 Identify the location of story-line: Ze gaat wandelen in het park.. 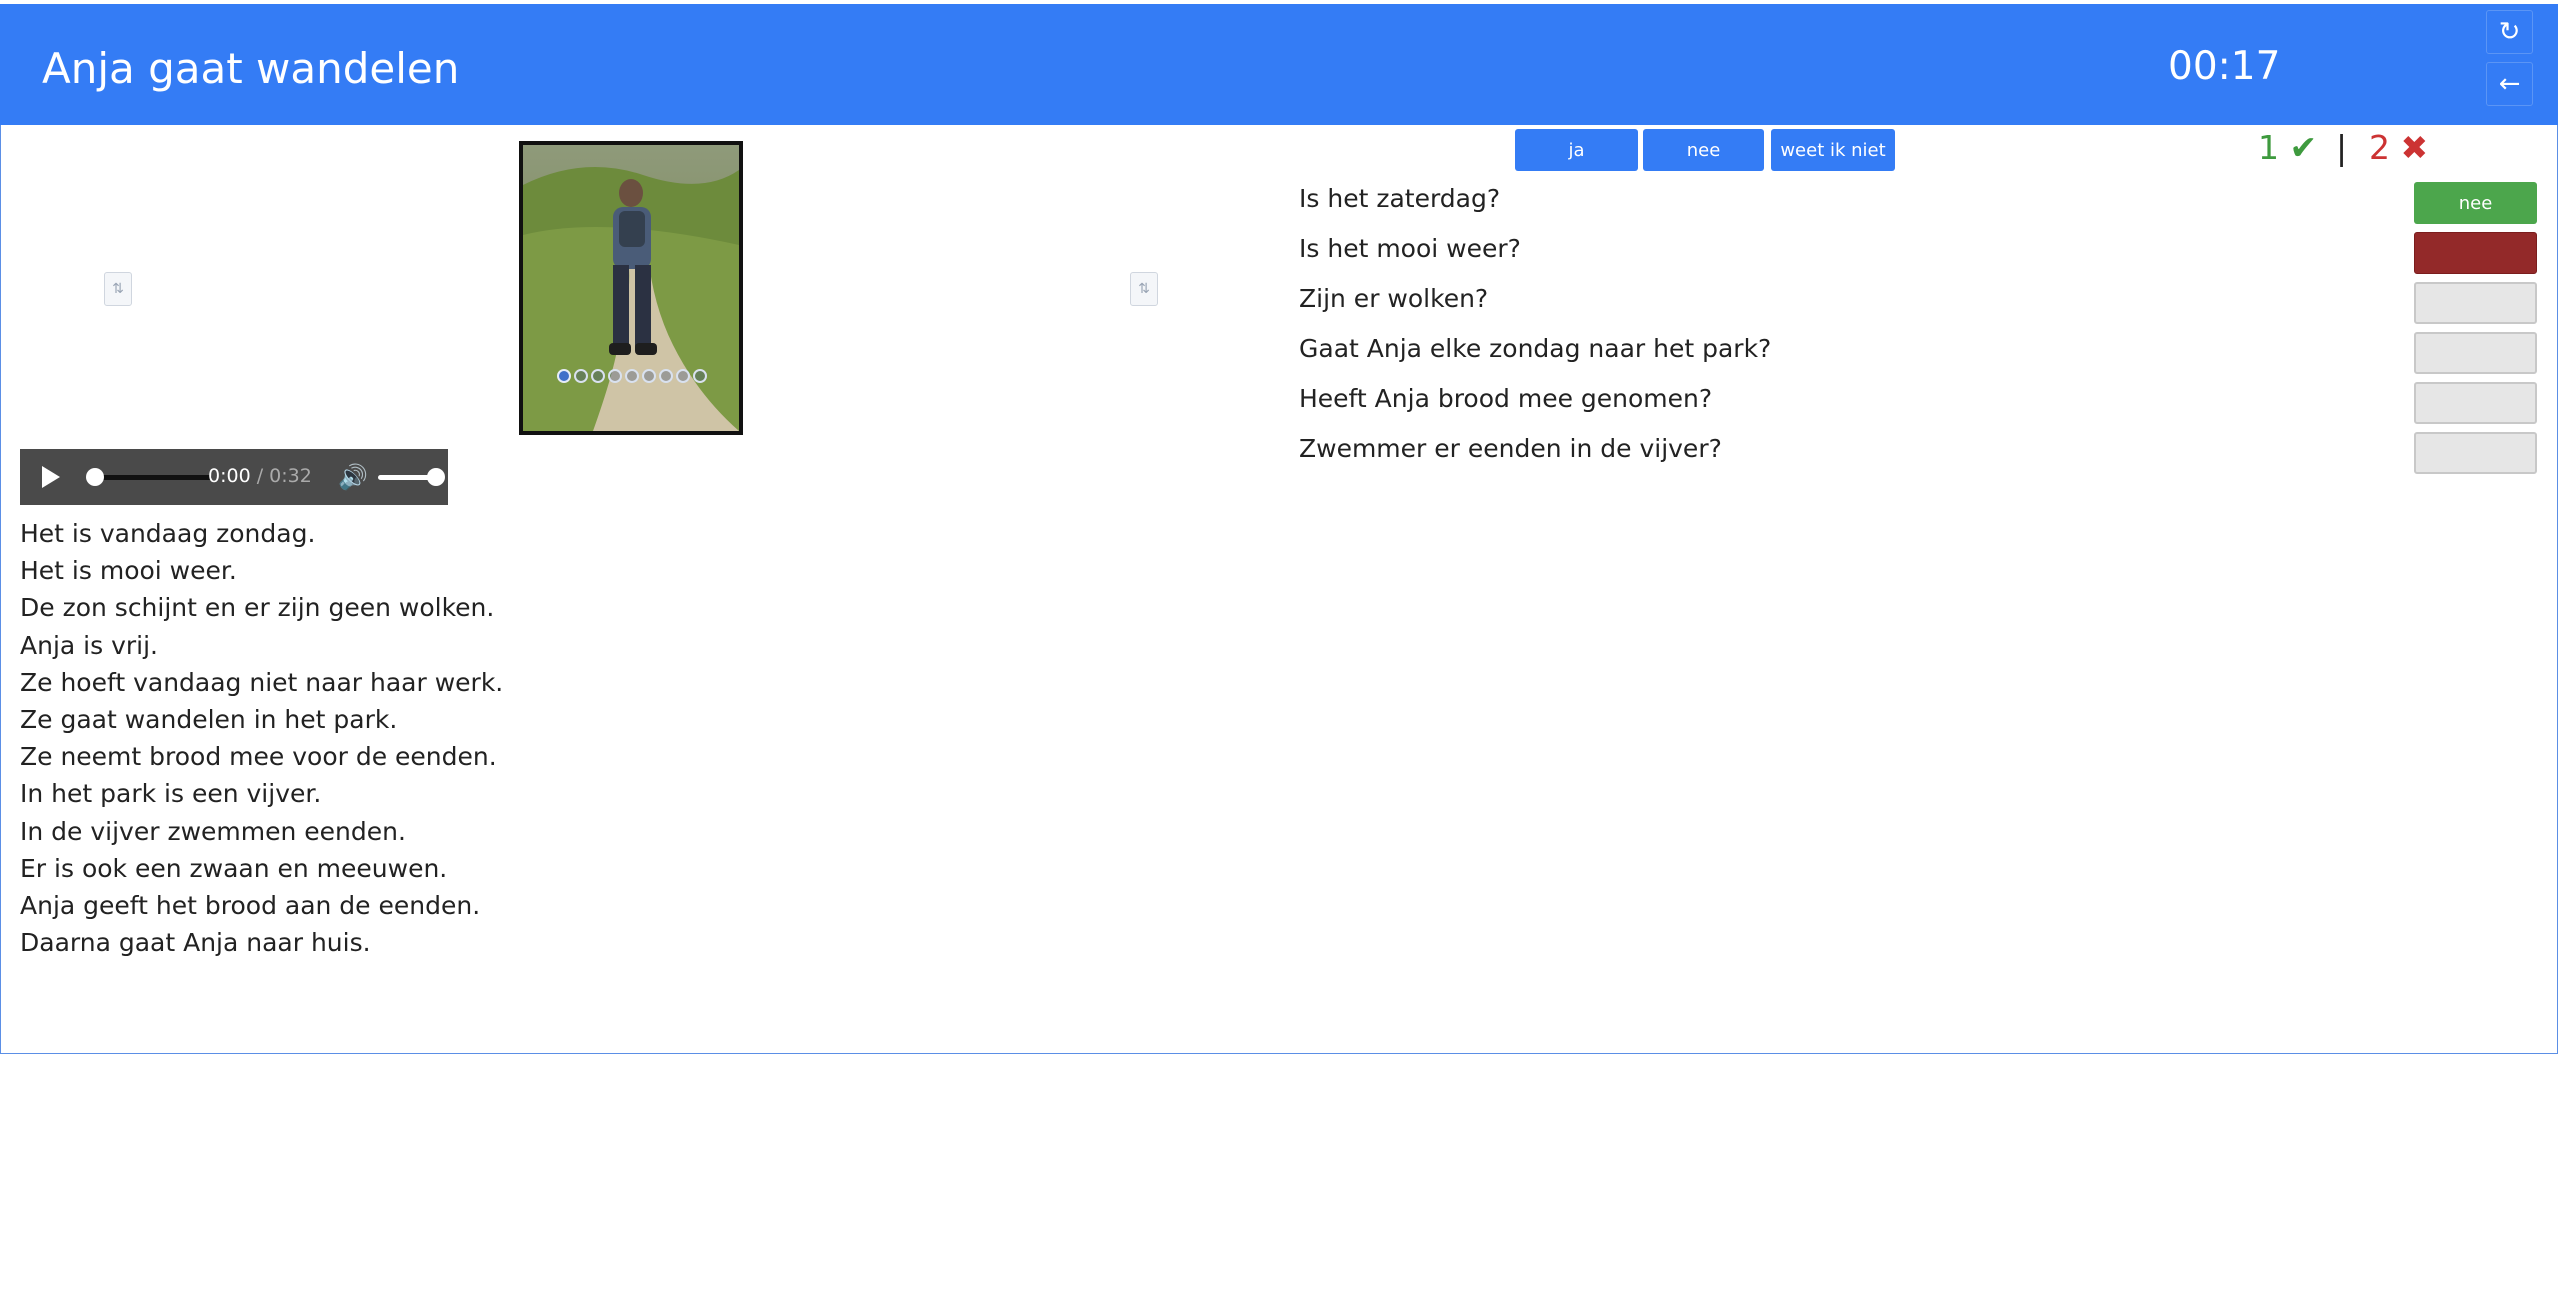
(209, 720).